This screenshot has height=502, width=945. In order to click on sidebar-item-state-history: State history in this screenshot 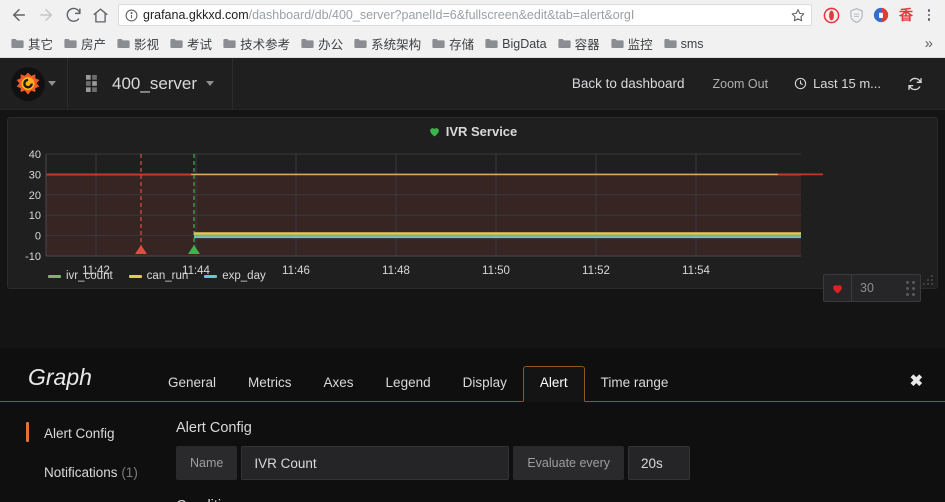, I will do `click(101, 500)`.